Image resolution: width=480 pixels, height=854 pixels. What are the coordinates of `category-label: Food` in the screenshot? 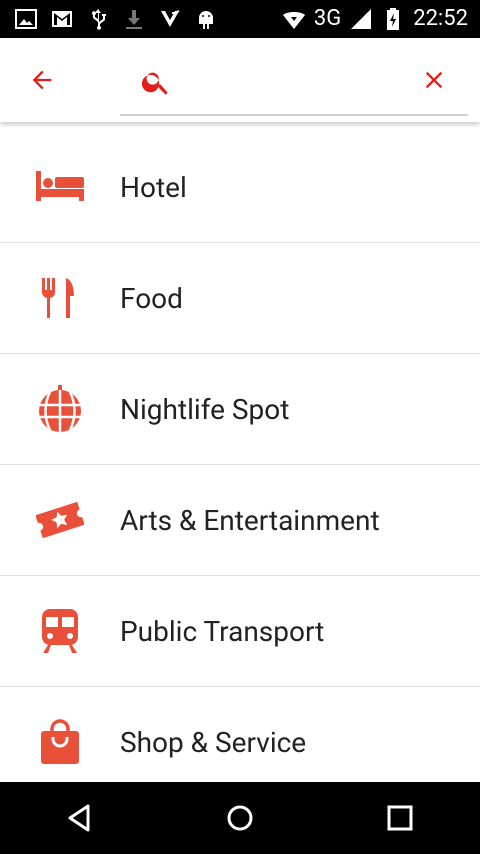 It's located at (151, 298).